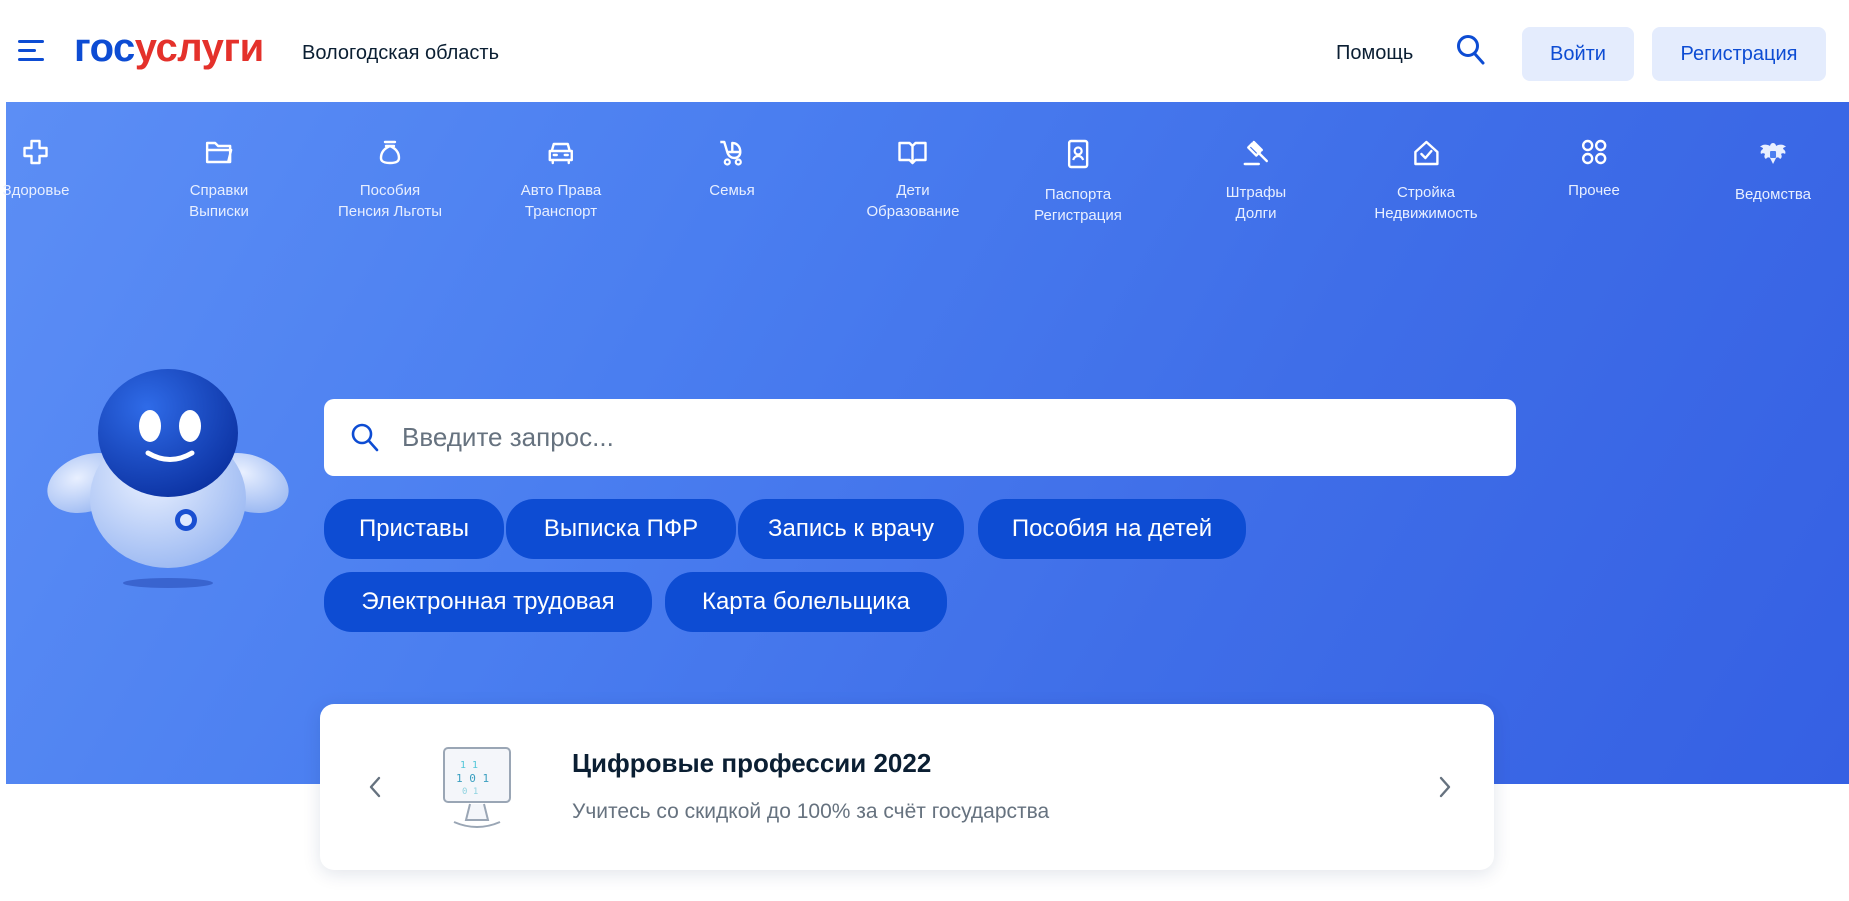 The height and width of the screenshot is (901, 1849). Describe the element at coordinates (1594, 169) in the screenshot. I see `category-other: Прочее` at that location.